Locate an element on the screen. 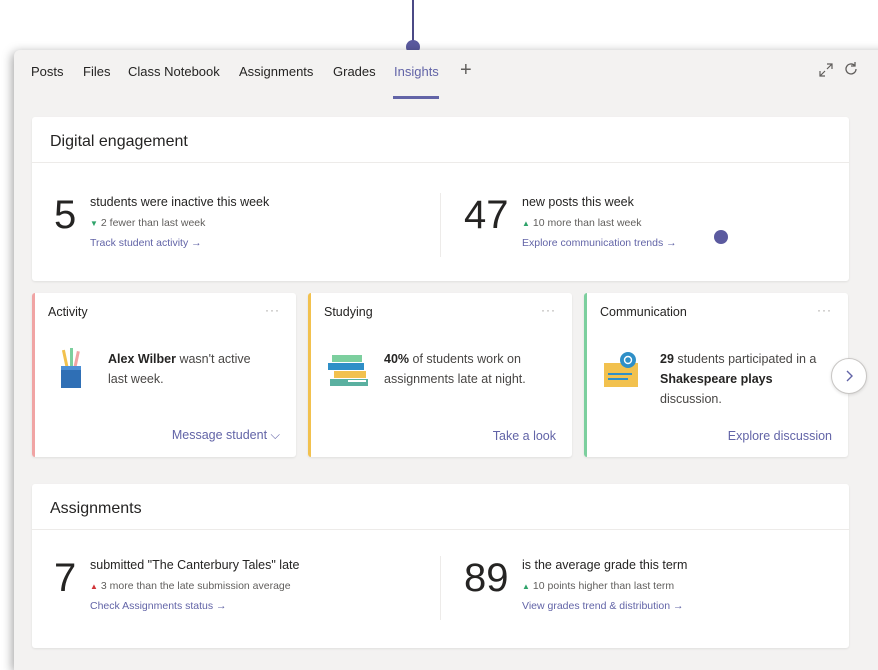 Image resolution: width=878 pixels, height=670 pixels. chevron-right-icon is located at coordinates (849, 376).